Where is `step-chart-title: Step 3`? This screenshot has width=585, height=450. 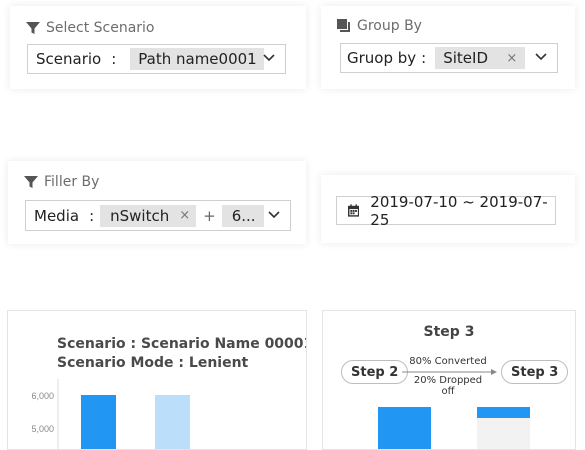
step-chart-title: Step 3 is located at coordinates (449, 332).